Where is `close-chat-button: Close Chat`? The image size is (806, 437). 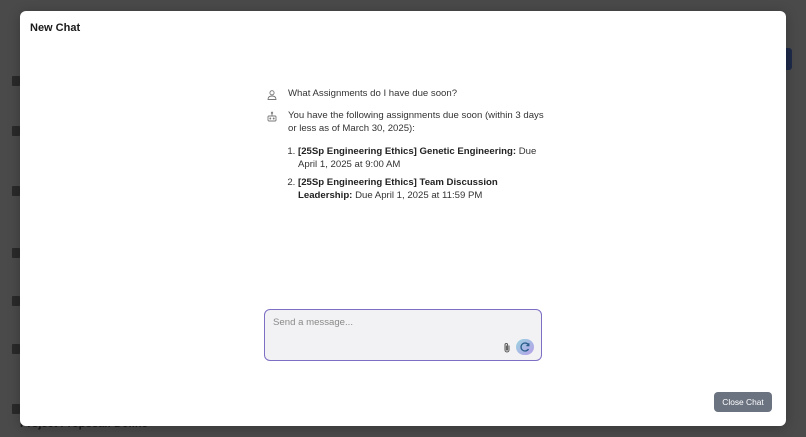 close-chat-button: Close Chat is located at coordinates (743, 402).